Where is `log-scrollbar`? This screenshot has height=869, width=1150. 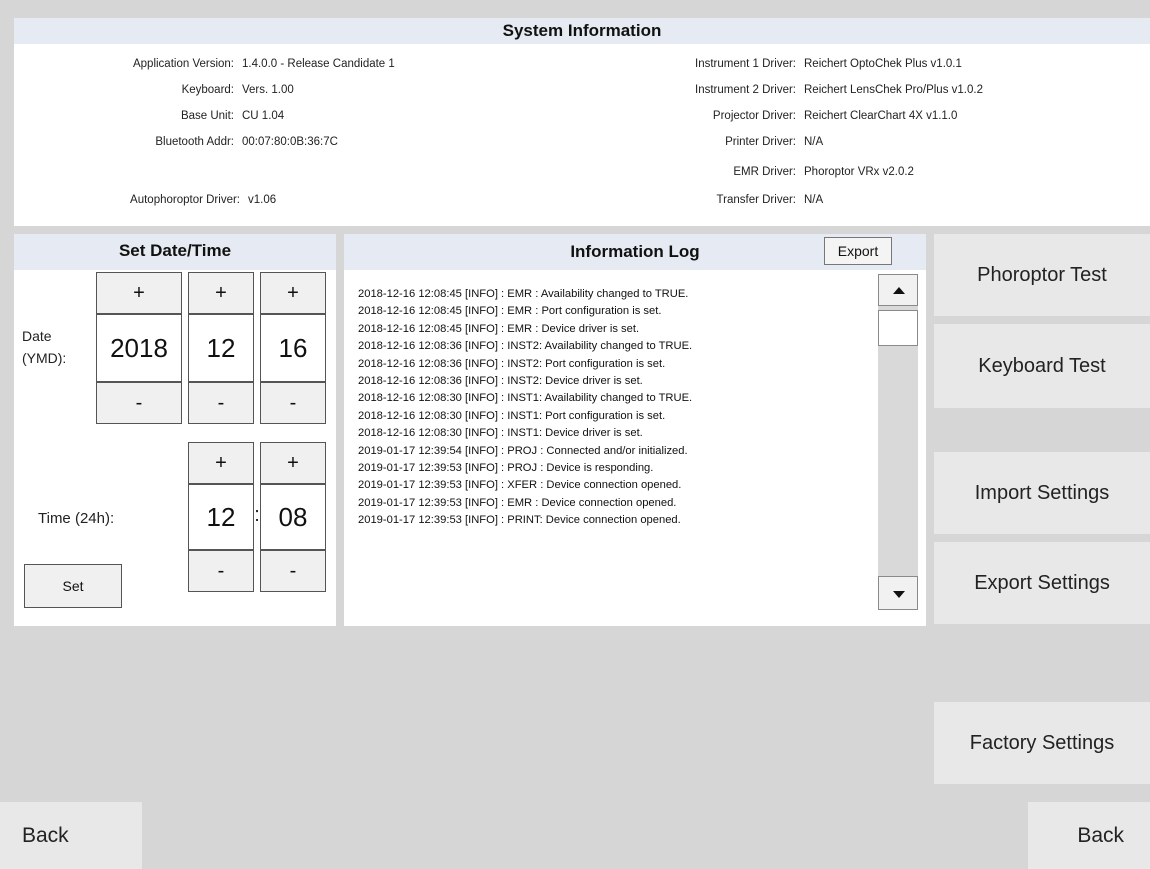 log-scrollbar is located at coordinates (898, 442).